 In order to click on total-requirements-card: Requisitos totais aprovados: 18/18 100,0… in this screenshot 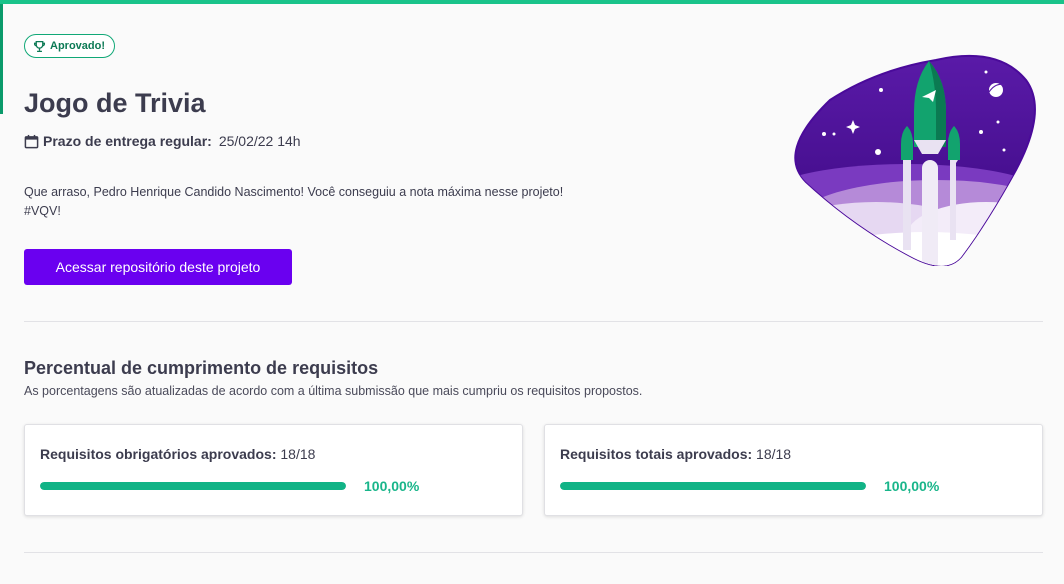, I will do `click(793, 470)`.